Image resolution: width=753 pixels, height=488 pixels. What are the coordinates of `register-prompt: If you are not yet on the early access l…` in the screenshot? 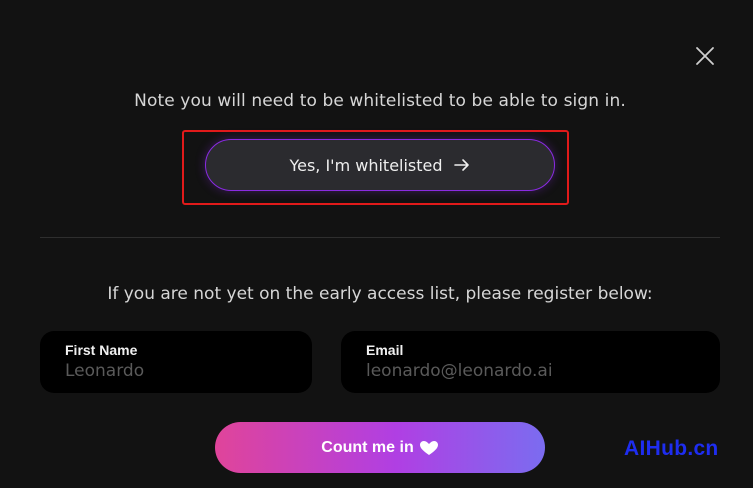 It's located at (380, 294).